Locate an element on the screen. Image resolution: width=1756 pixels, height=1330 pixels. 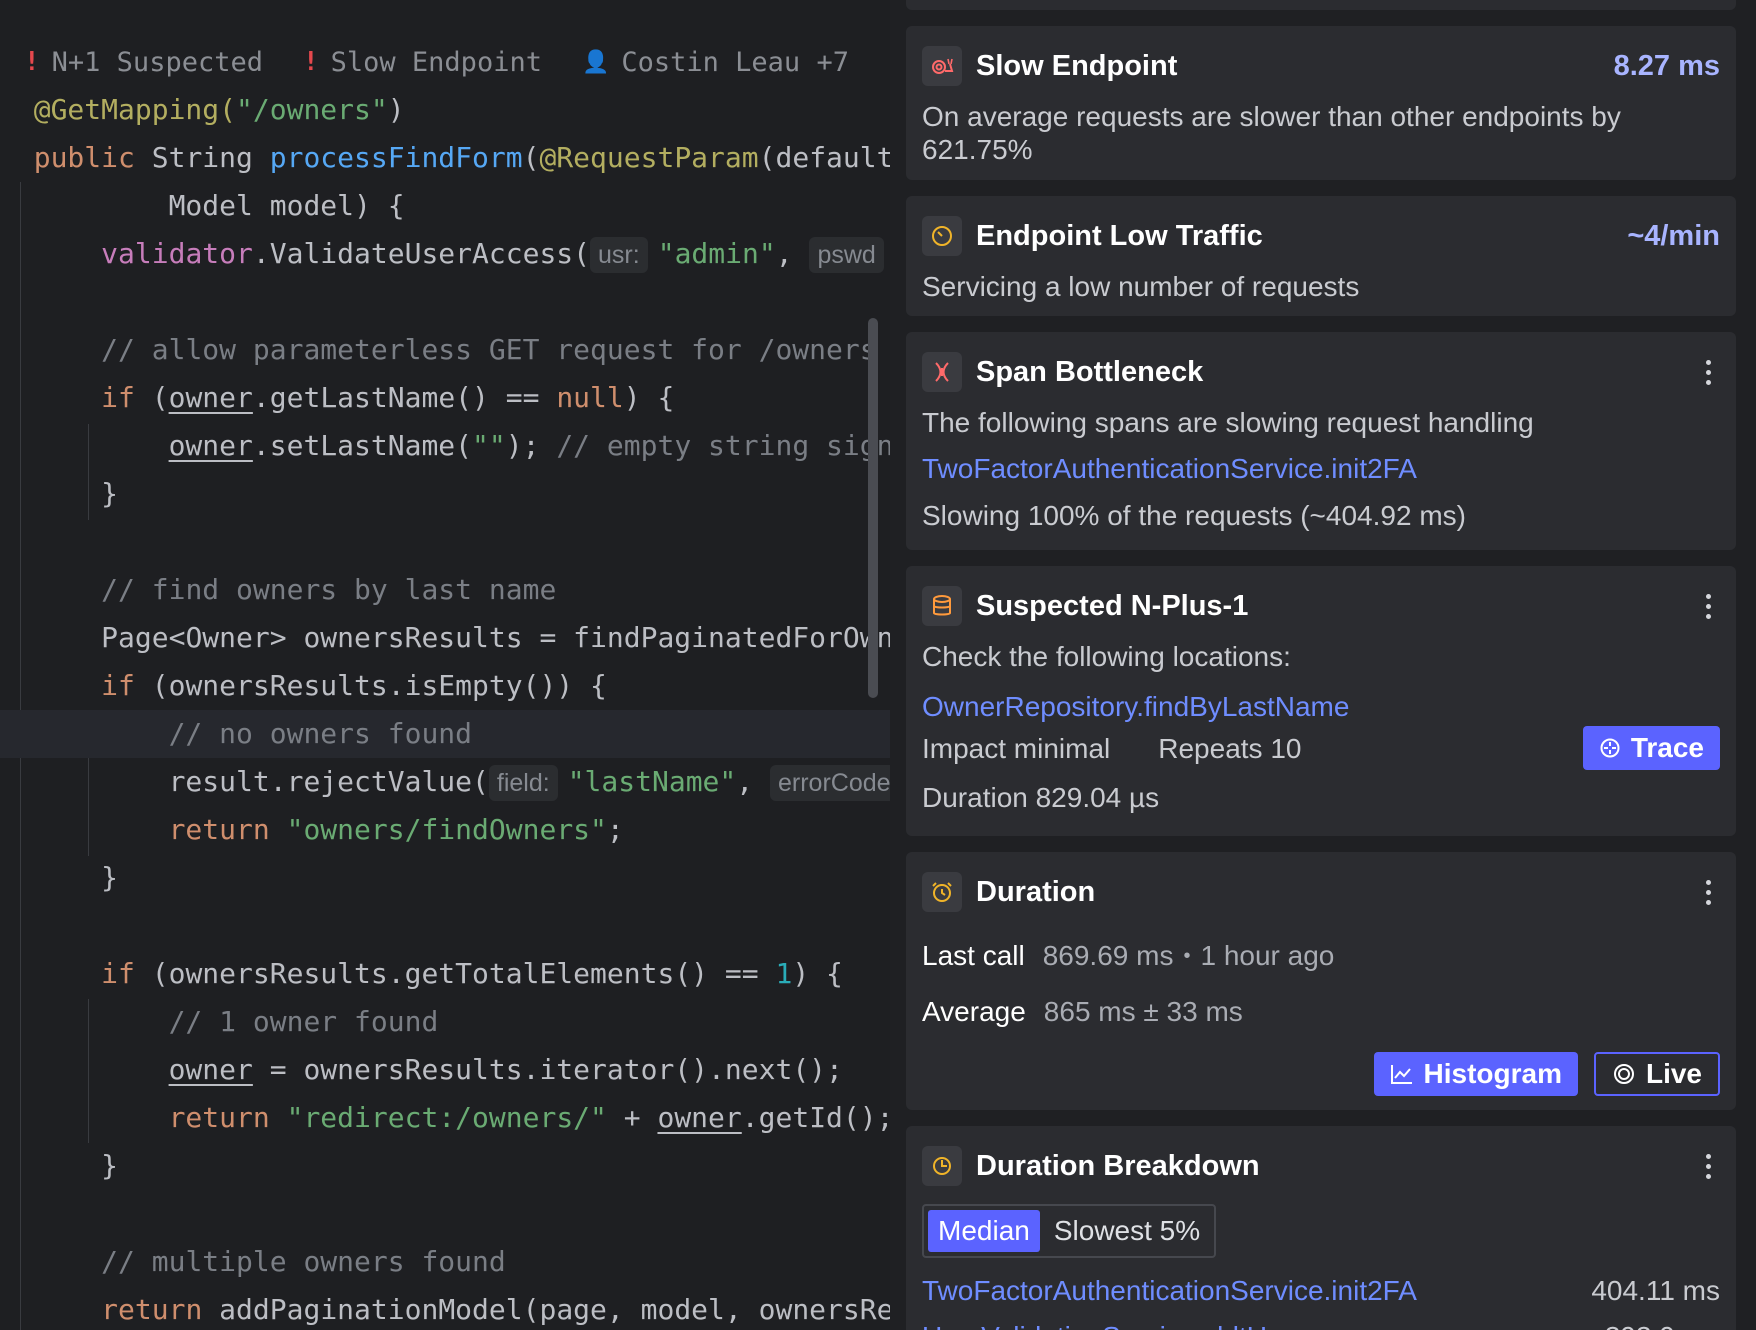
code-line: Model model) { is located at coordinates (286, 205).